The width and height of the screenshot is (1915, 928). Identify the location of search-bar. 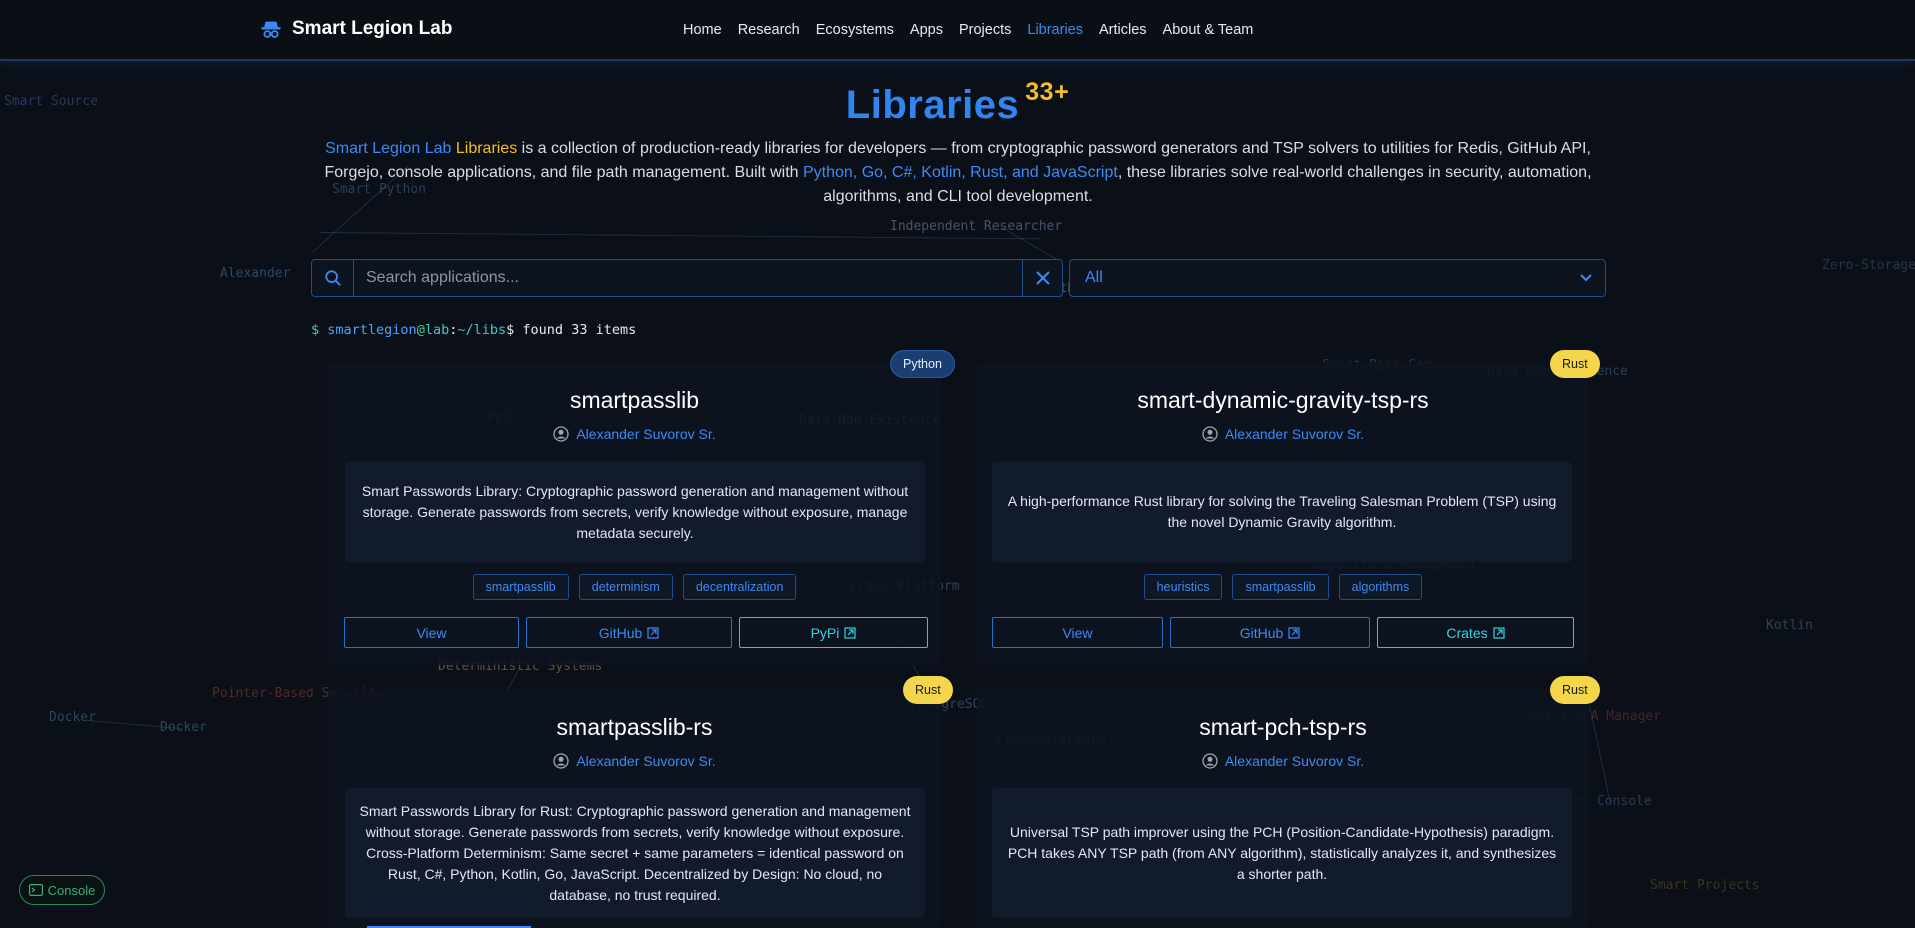
(687, 278).